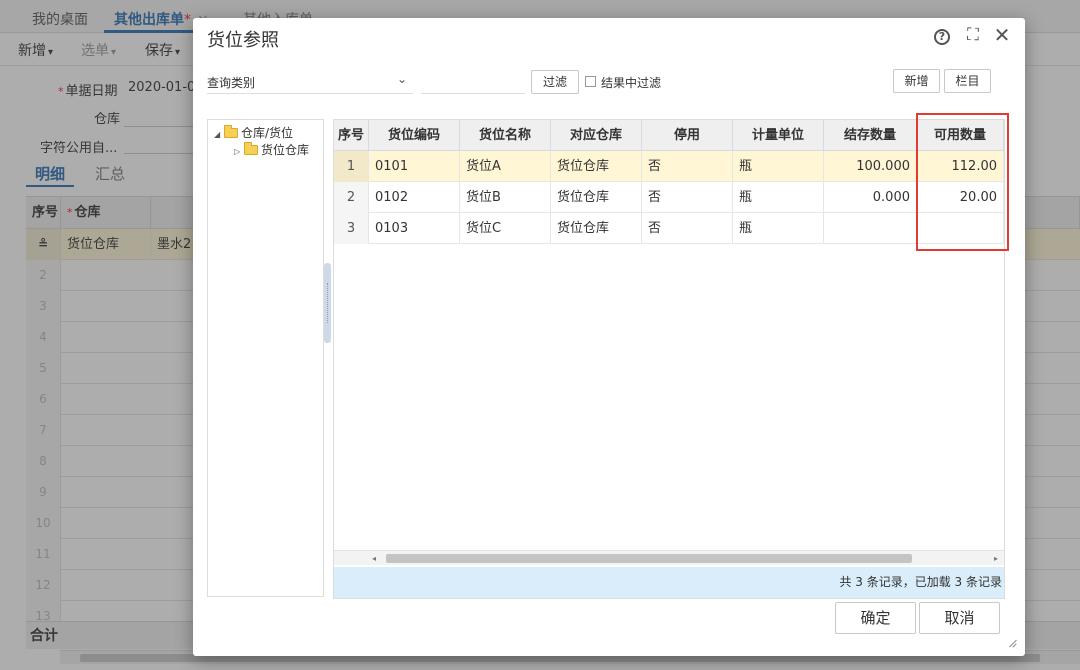 The height and width of the screenshot is (670, 1080). I want to click on scroll-left-icon: ◂, so click(374, 558).